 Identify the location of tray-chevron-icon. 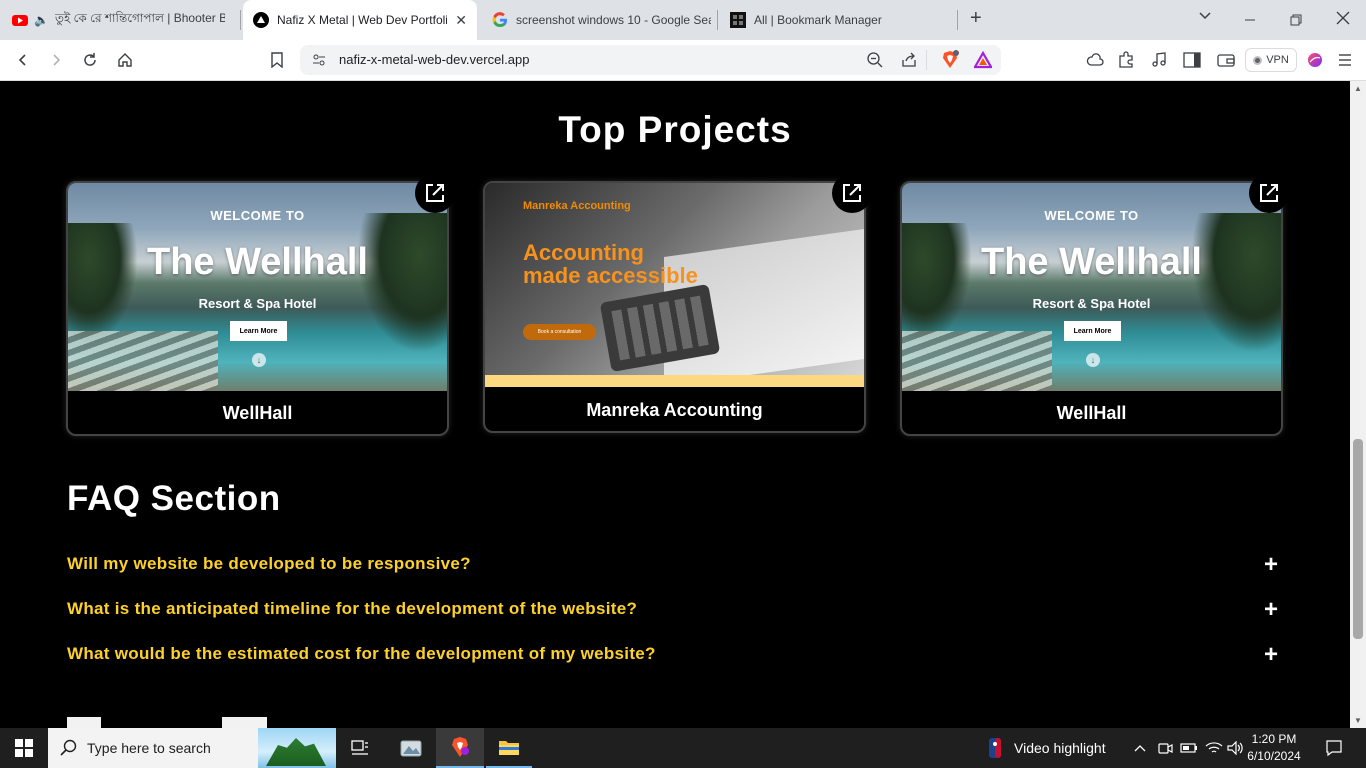
(1140, 748).